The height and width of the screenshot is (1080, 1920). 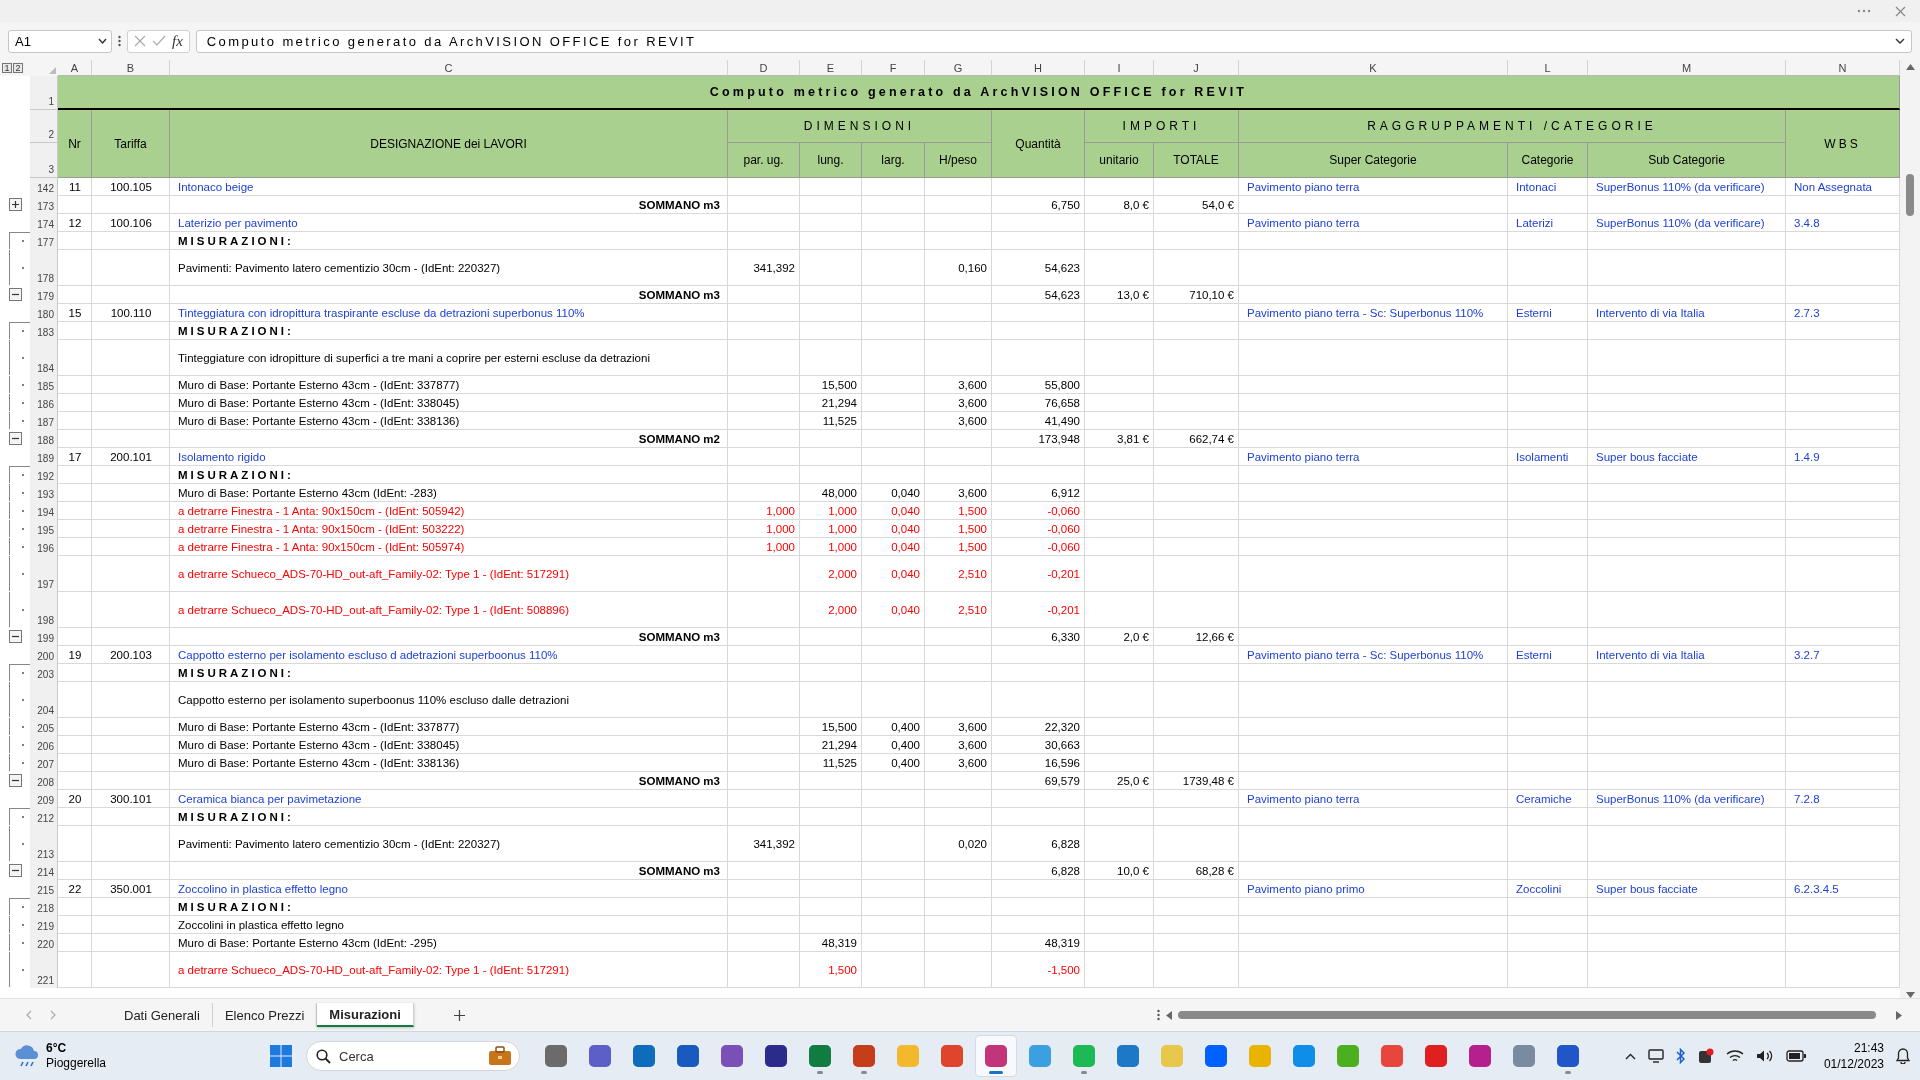 I want to click on row-header: 195, so click(x=44, y=529).